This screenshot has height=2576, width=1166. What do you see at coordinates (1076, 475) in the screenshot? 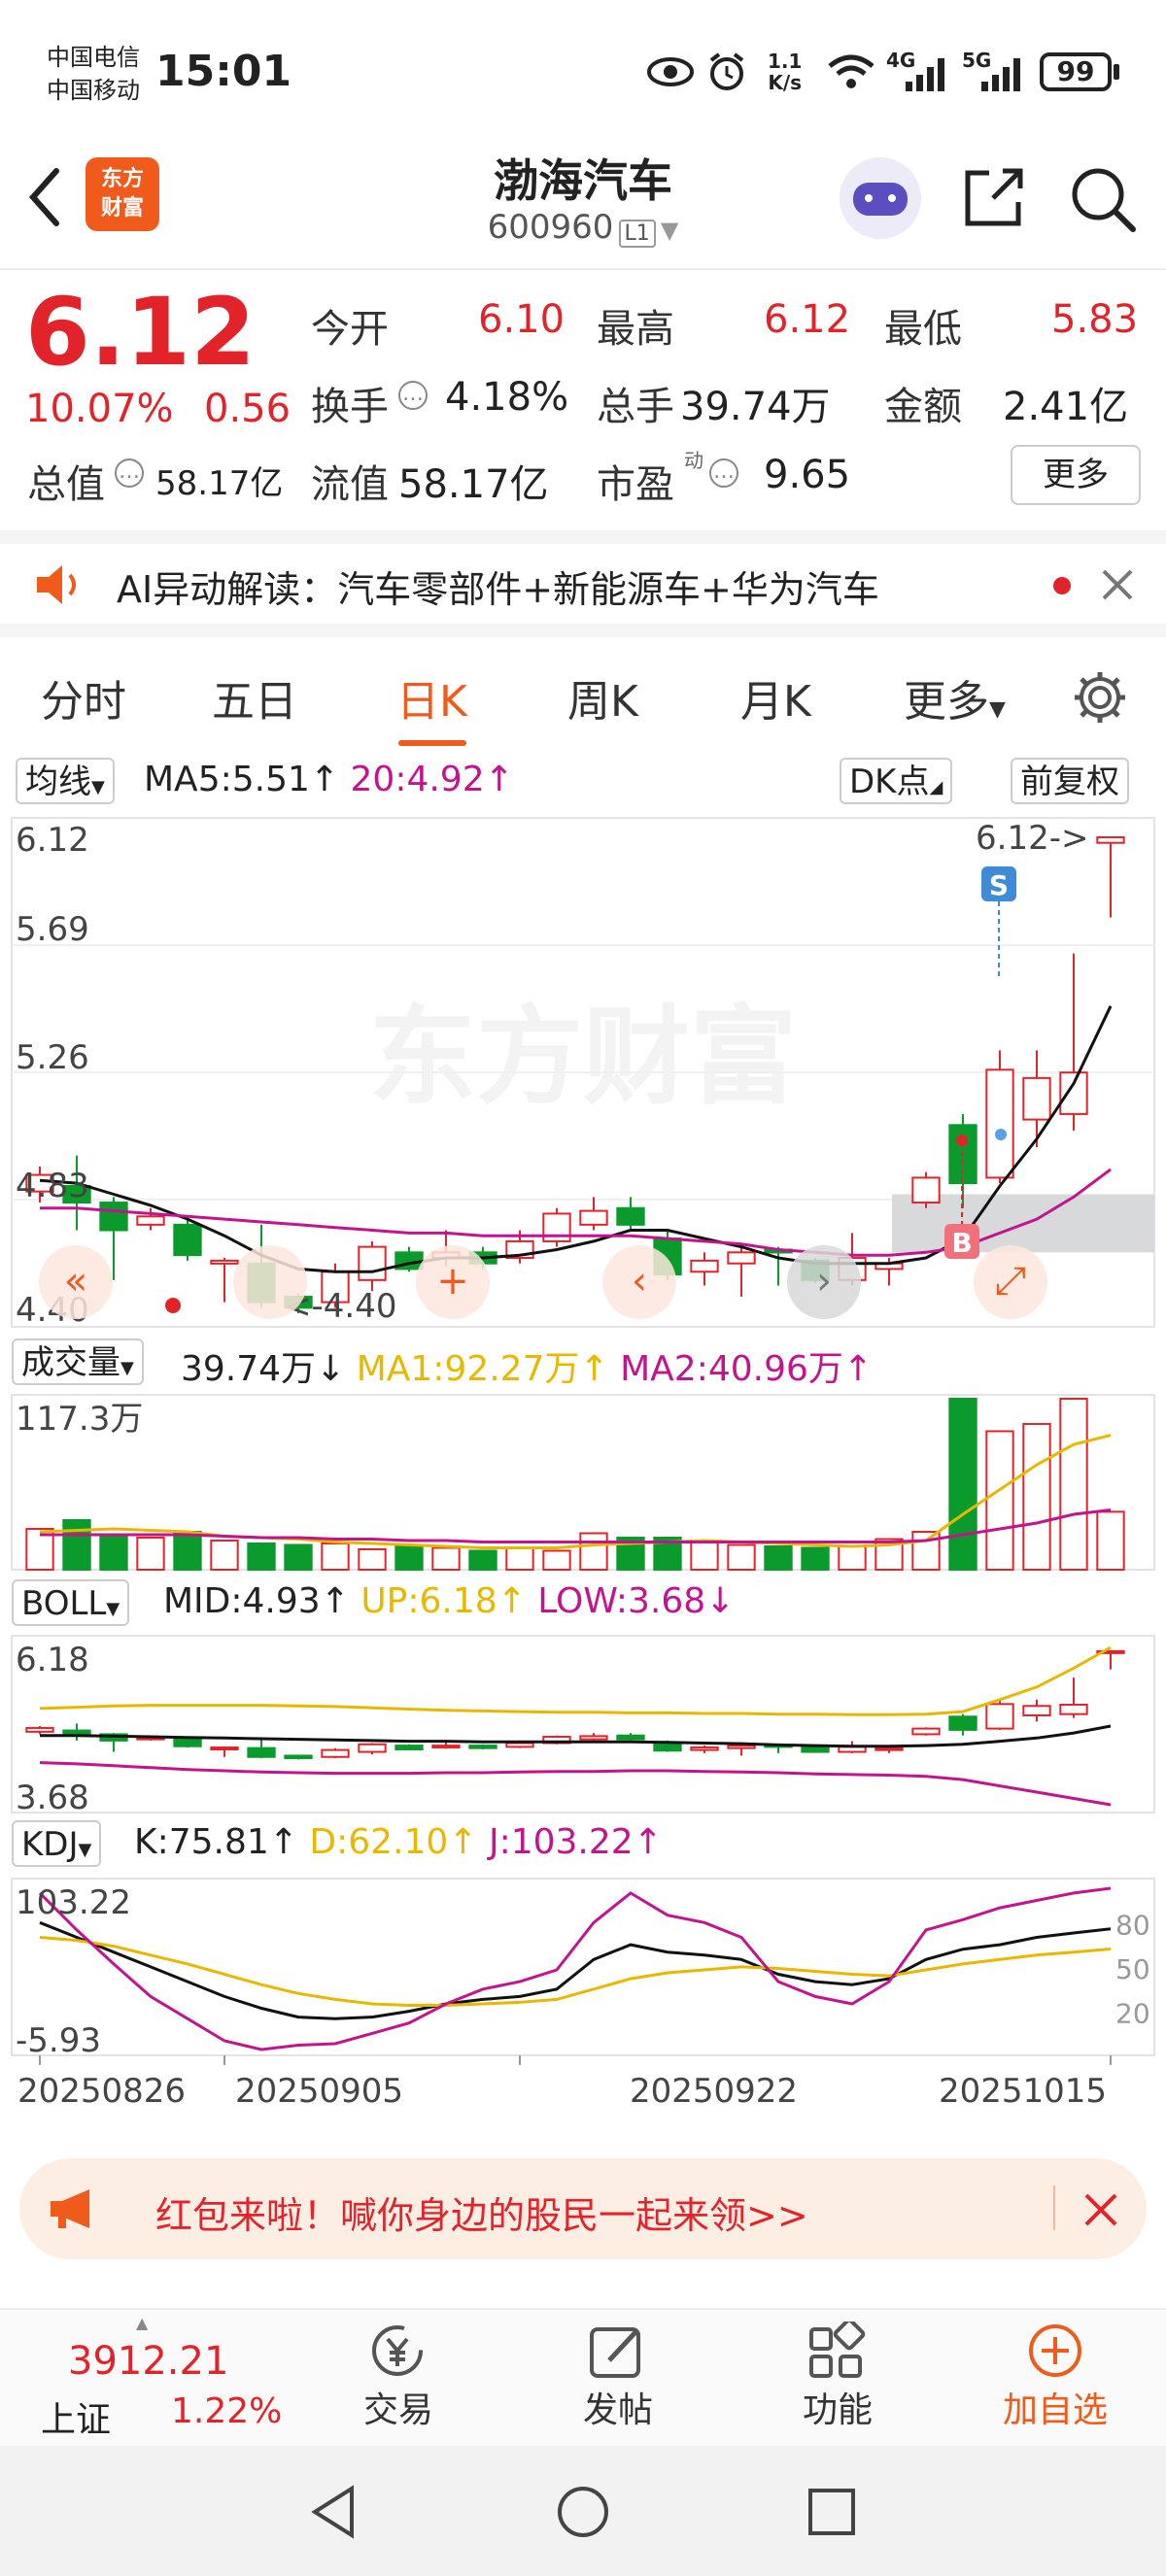
I see `more-button: 更多` at bounding box center [1076, 475].